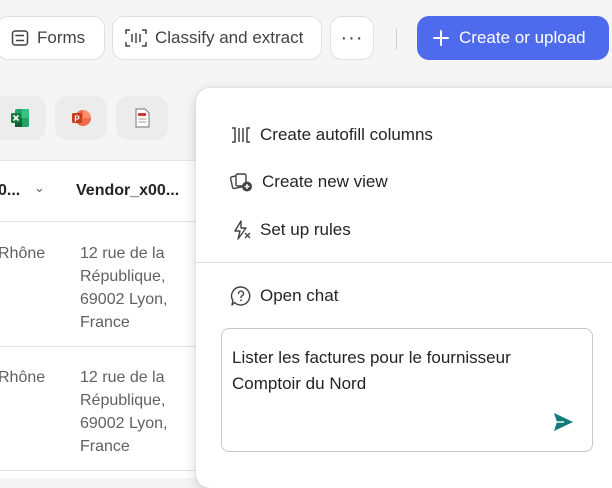 Image resolution: width=612 pixels, height=488 pixels. Describe the element at coordinates (242, 230) in the screenshot. I see `rules-icon` at that location.